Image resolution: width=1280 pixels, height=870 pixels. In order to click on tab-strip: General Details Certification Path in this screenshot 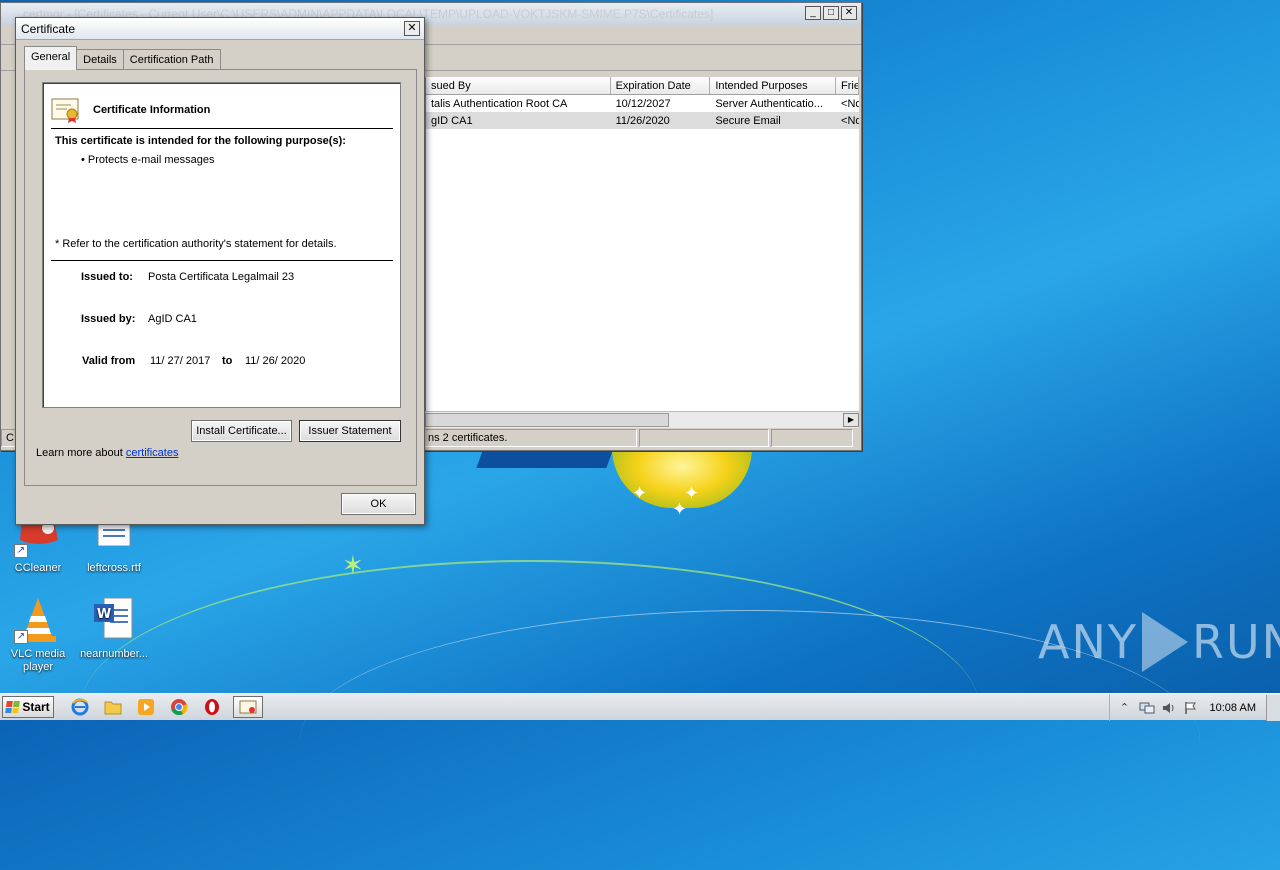, I will do `click(122, 58)`.